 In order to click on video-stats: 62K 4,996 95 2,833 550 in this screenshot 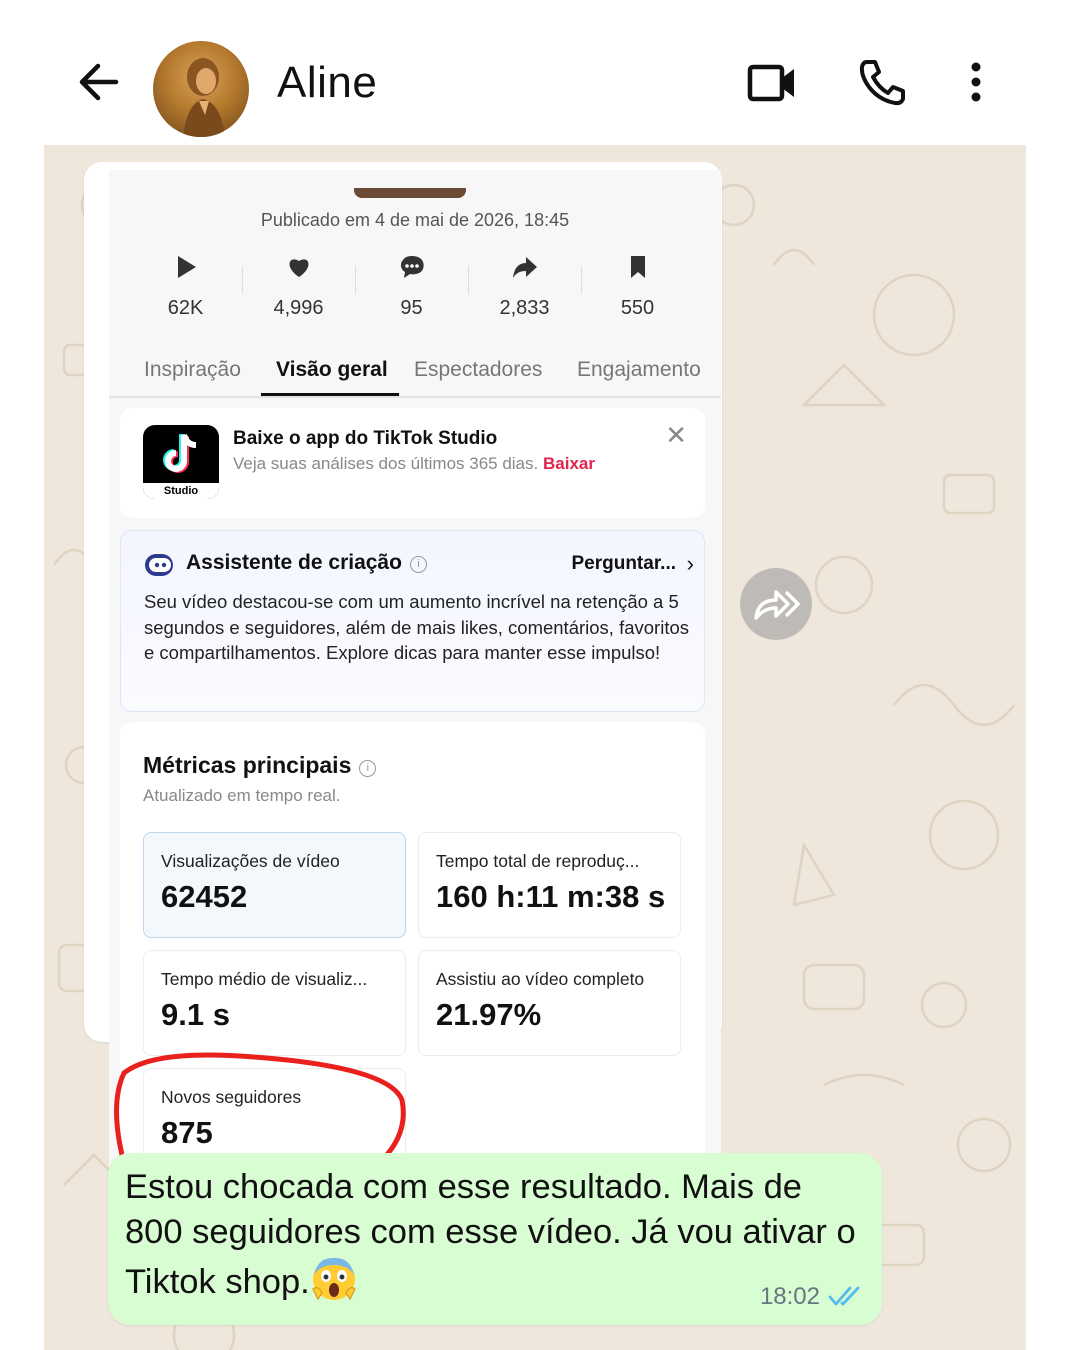, I will do `click(411, 294)`.